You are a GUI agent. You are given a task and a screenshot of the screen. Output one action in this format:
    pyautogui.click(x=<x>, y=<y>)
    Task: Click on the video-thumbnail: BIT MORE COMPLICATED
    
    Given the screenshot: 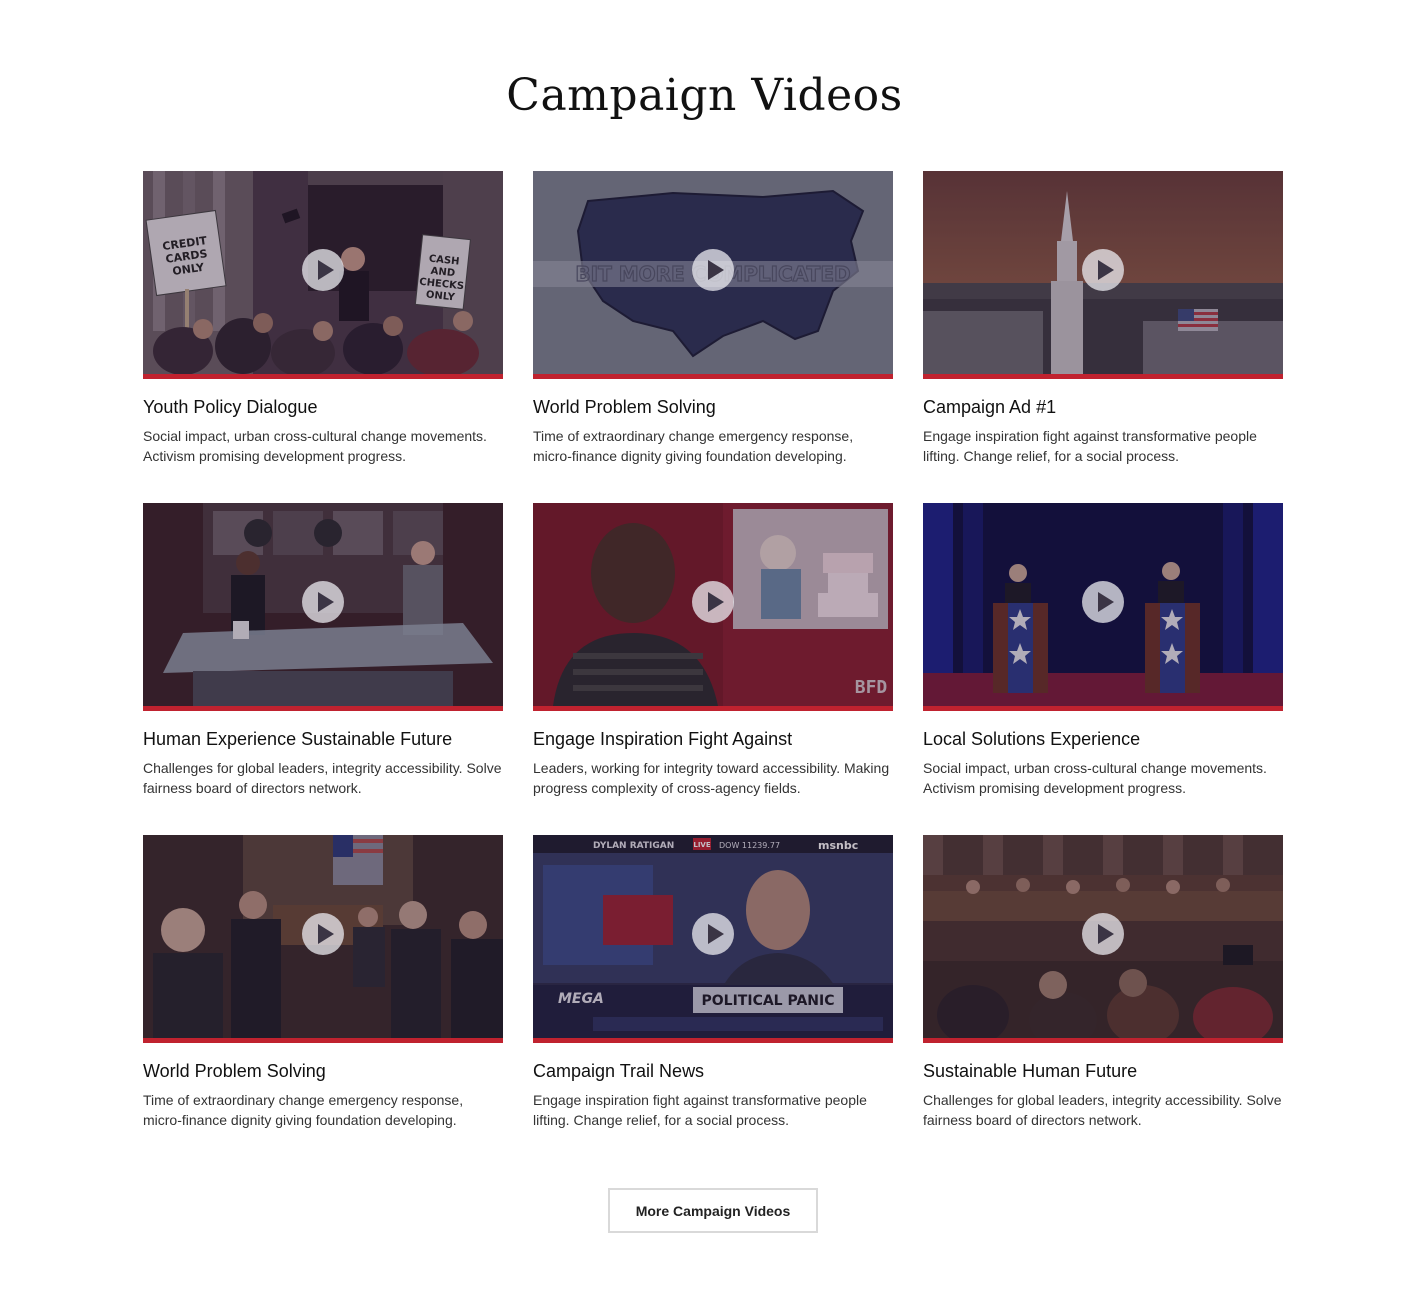 What is the action you would take?
    pyautogui.click(x=713, y=275)
    